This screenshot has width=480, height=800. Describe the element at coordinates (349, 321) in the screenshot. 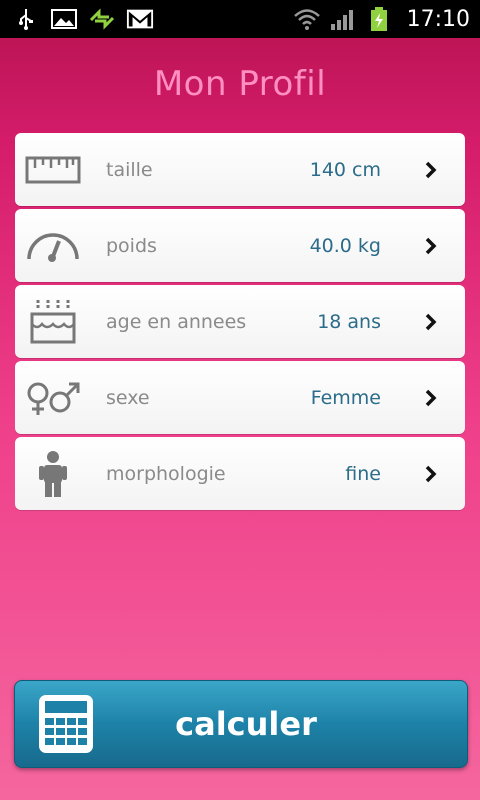

I see `row-value: 18 ans` at that location.